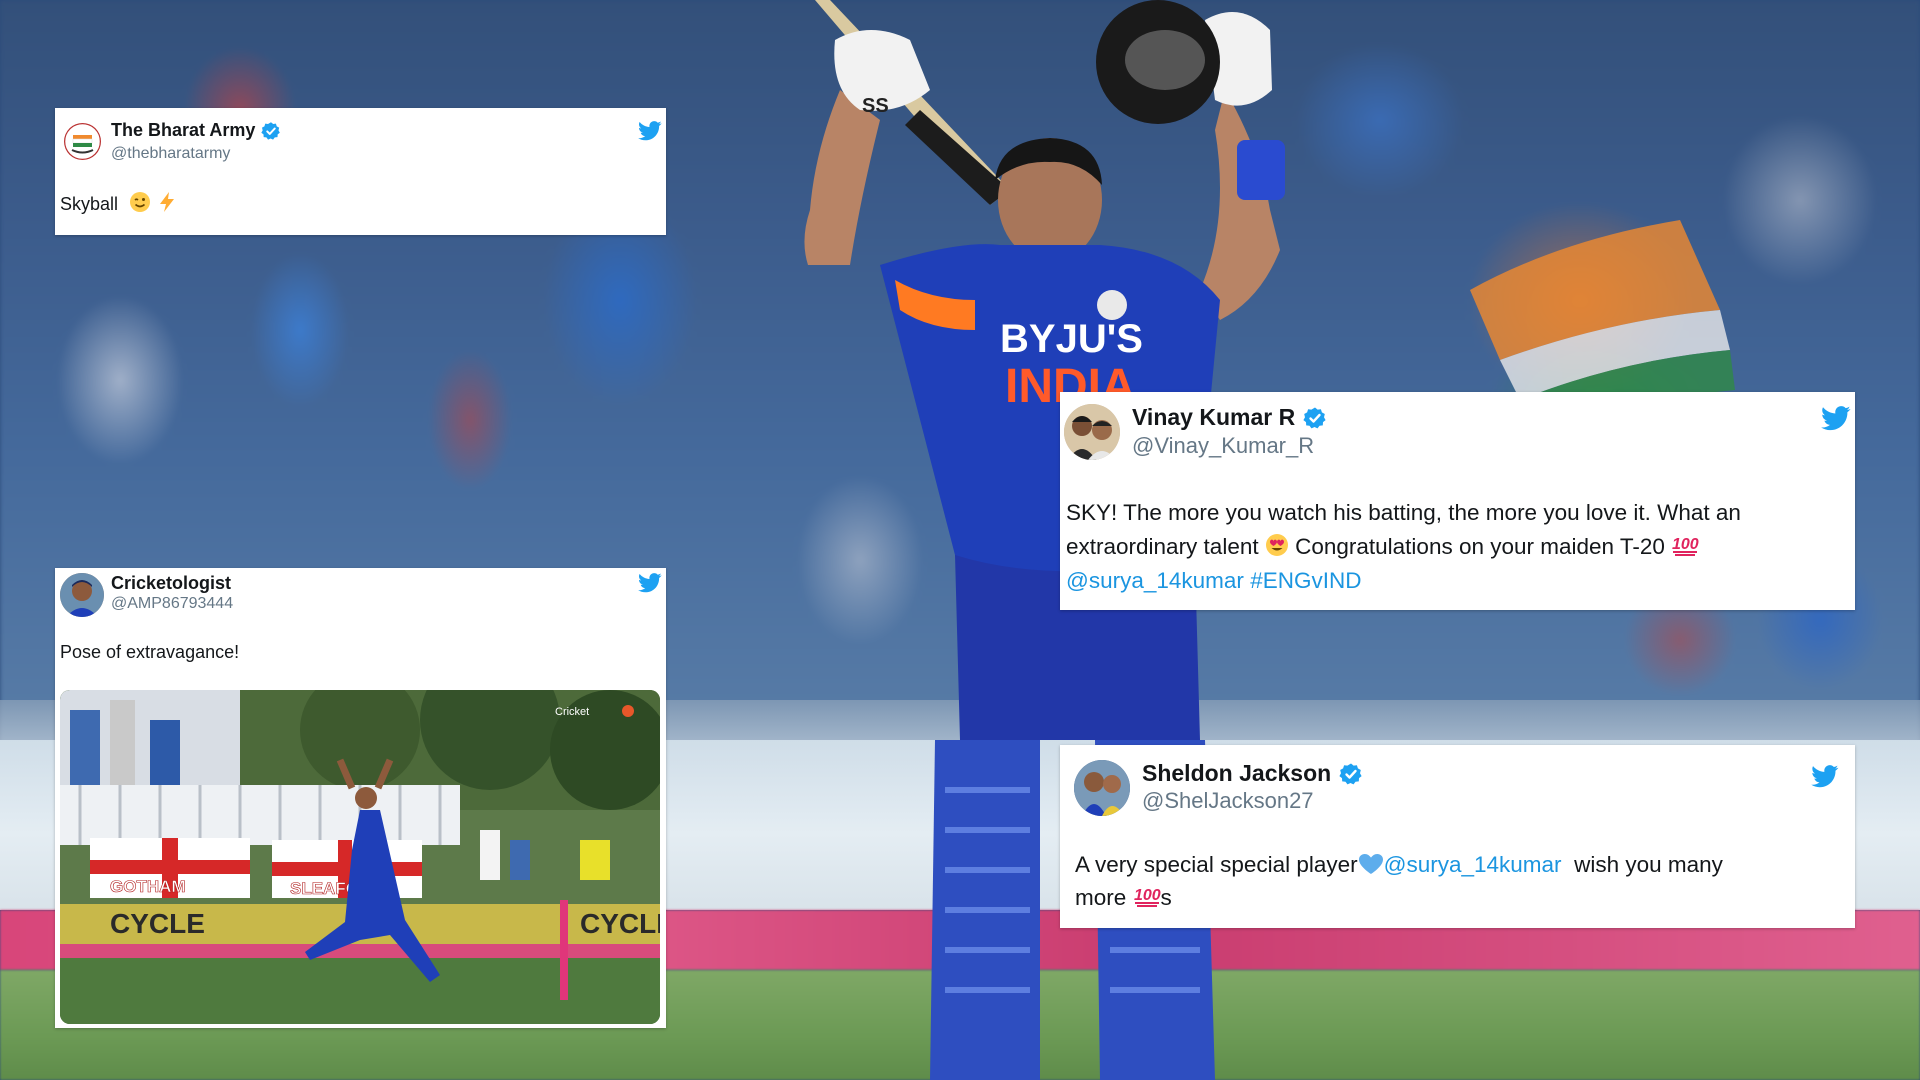 The width and height of the screenshot is (1920, 1080). I want to click on tweet-text: Skyball, so click(119, 203).